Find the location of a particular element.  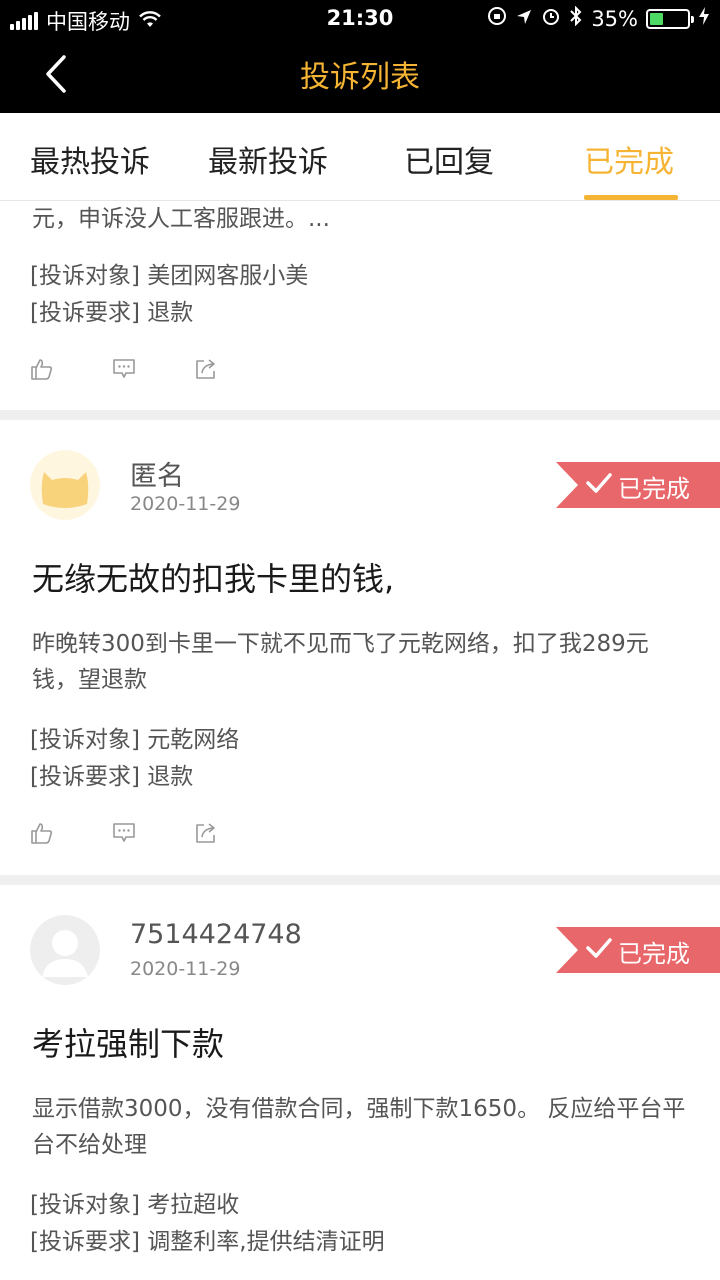

tab-hot: 最热投诉 is located at coordinates (90, 159).